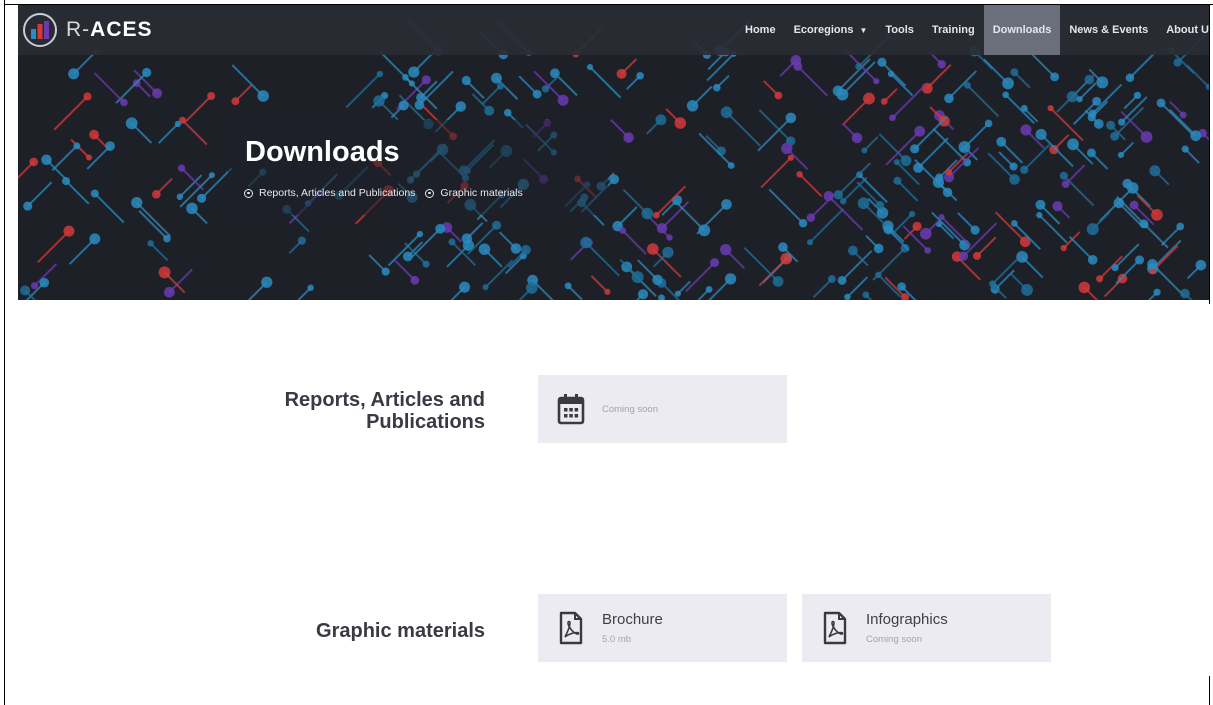 Image resolution: width=1213 pixels, height=705 pixels. What do you see at coordinates (953, 30) in the screenshot?
I see `nav-training: Training` at bounding box center [953, 30].